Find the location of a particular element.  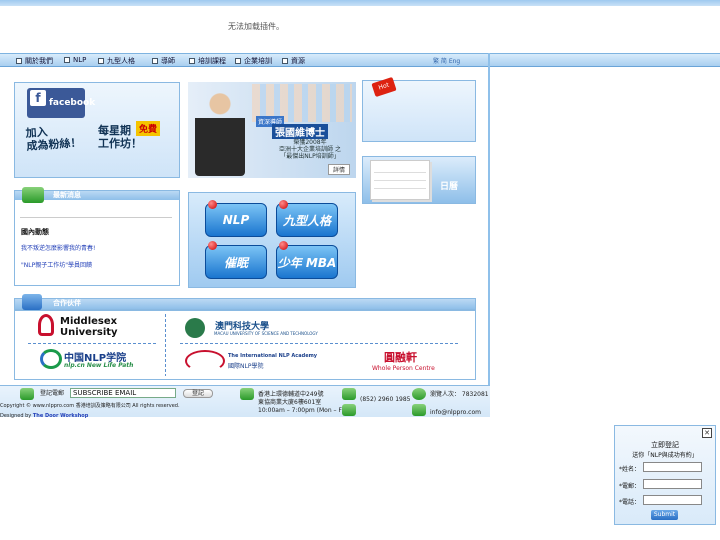

partner-inlpa: The International NLP Academy is located at coordinates (272, 356).